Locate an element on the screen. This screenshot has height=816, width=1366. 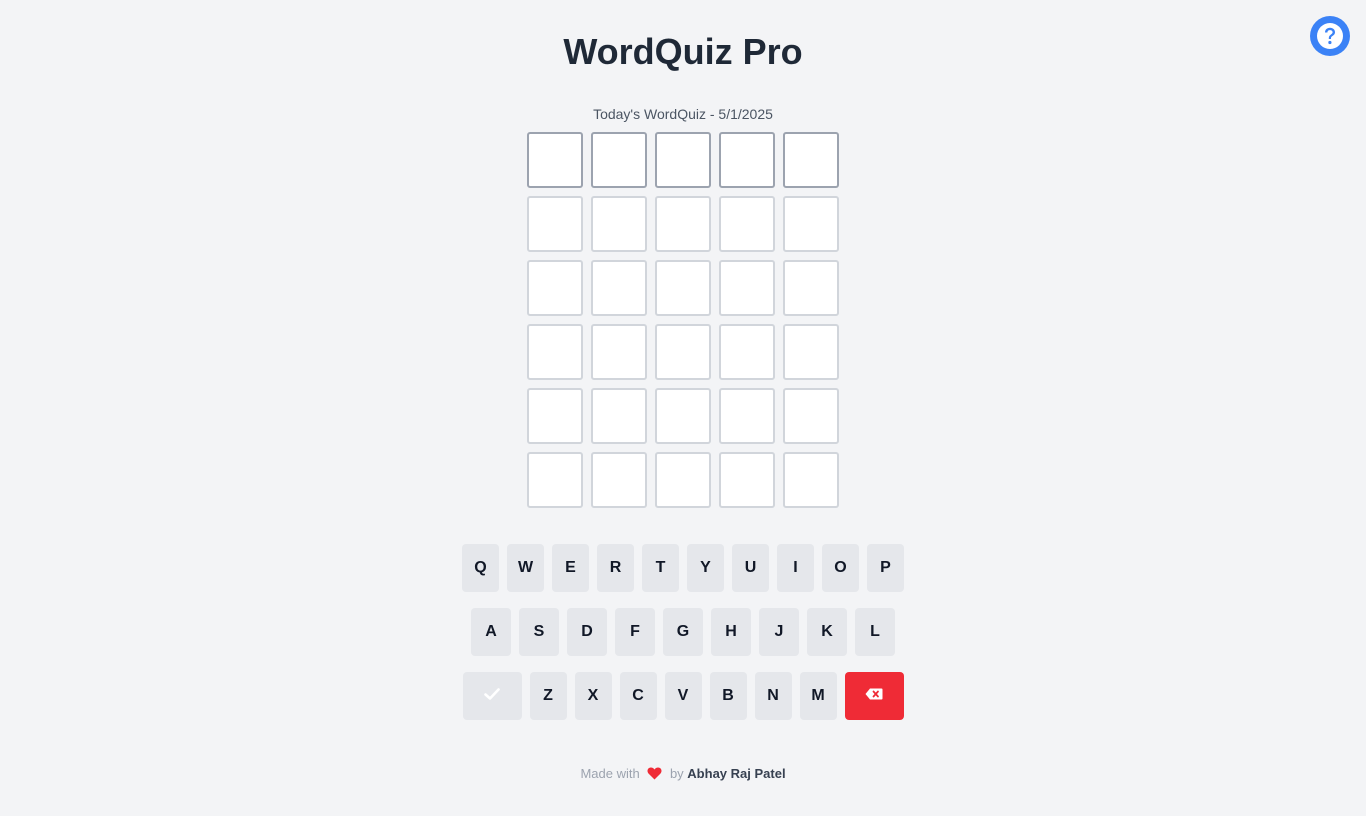
key-r: R is located at coordinates (615, 568).